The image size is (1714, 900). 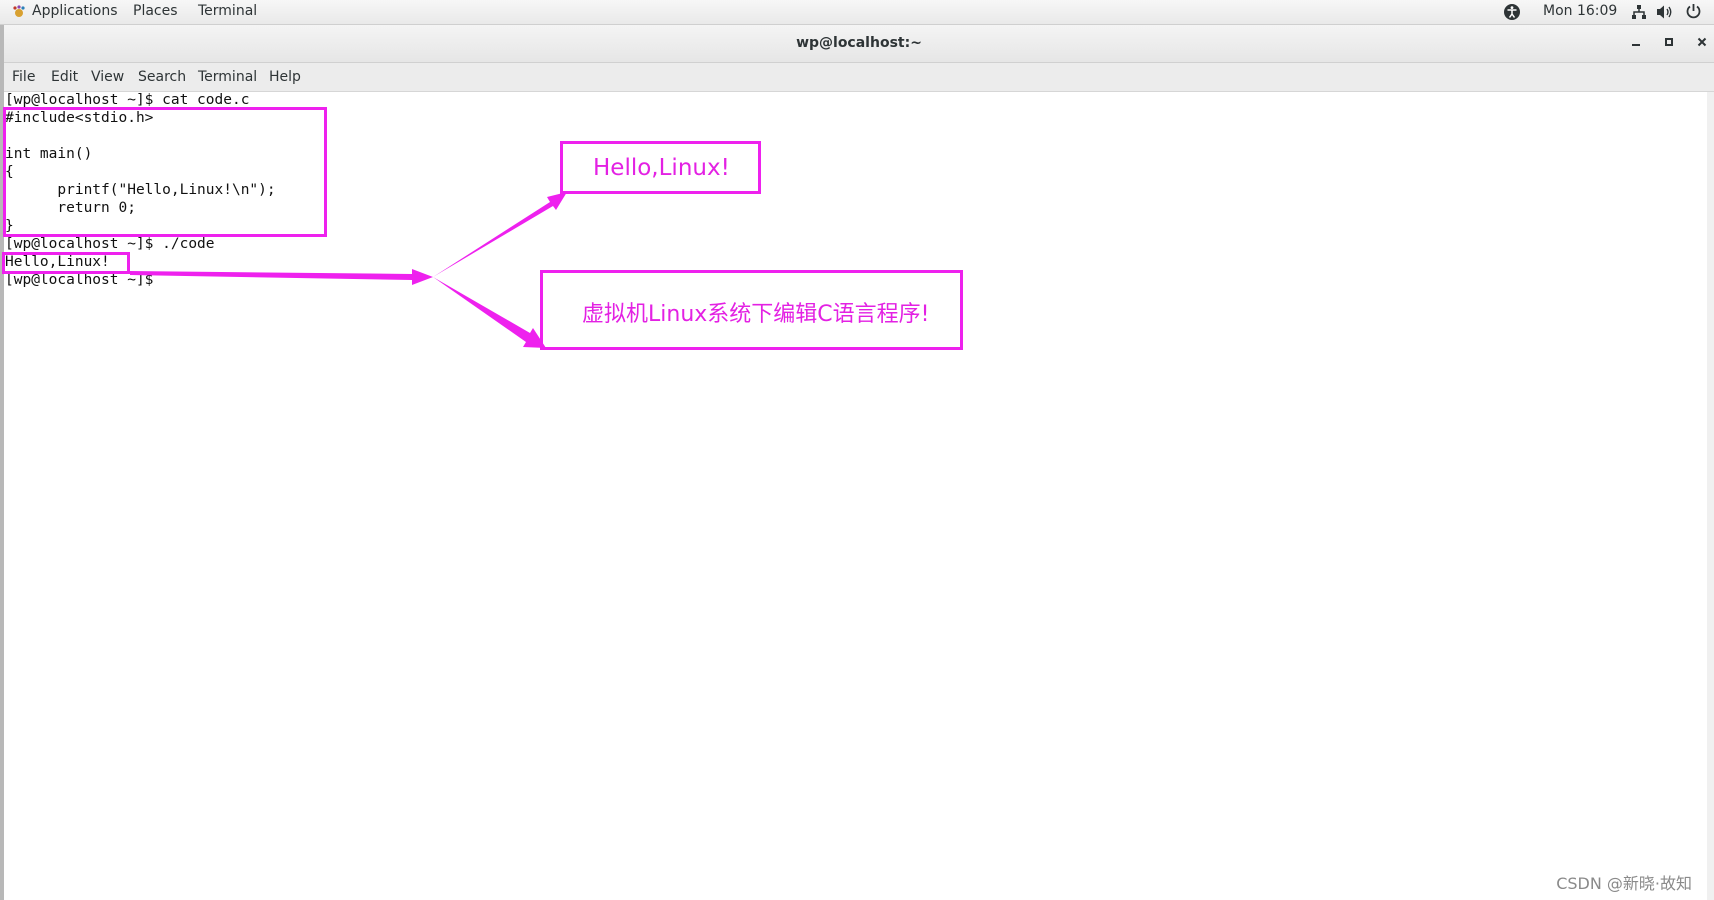 I want to click on annotation-arrows, so click(x=348, y=270).